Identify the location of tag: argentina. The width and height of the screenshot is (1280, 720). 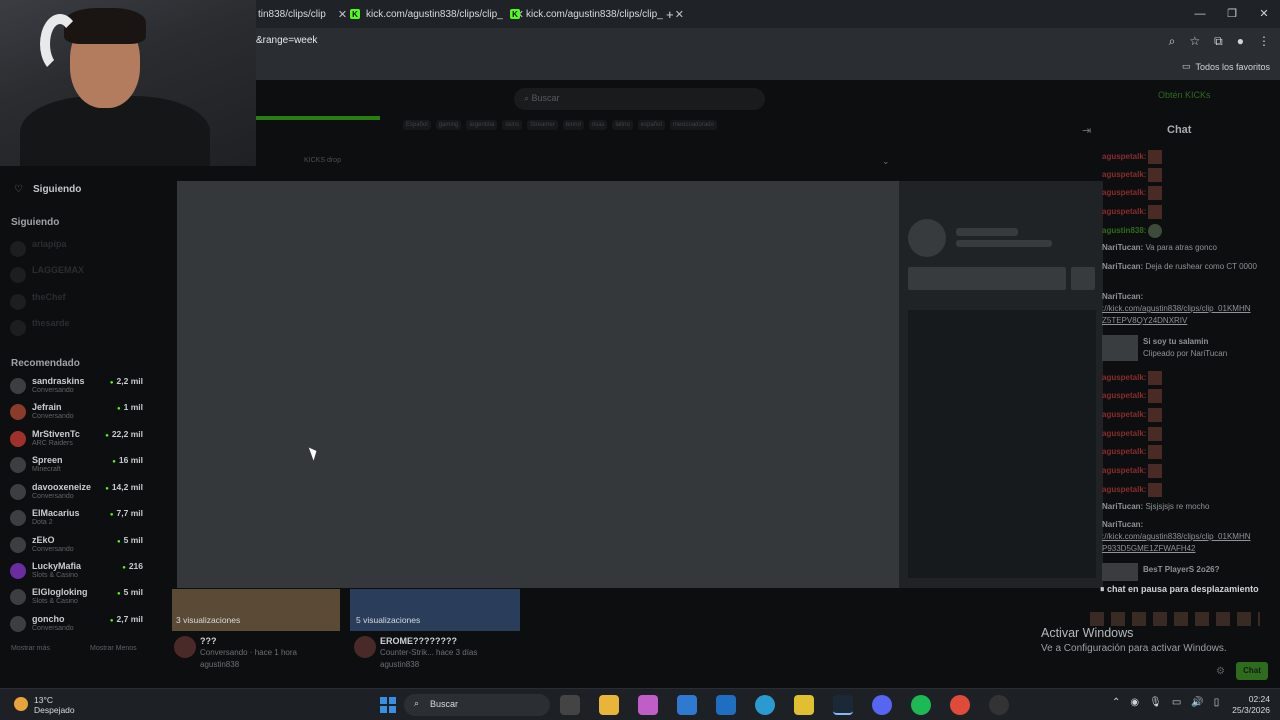
(482, 125).